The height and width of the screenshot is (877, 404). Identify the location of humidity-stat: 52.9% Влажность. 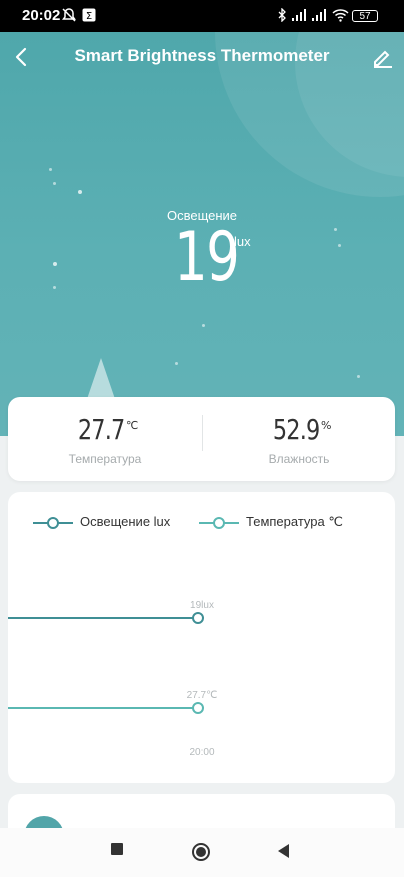
(299, 439).